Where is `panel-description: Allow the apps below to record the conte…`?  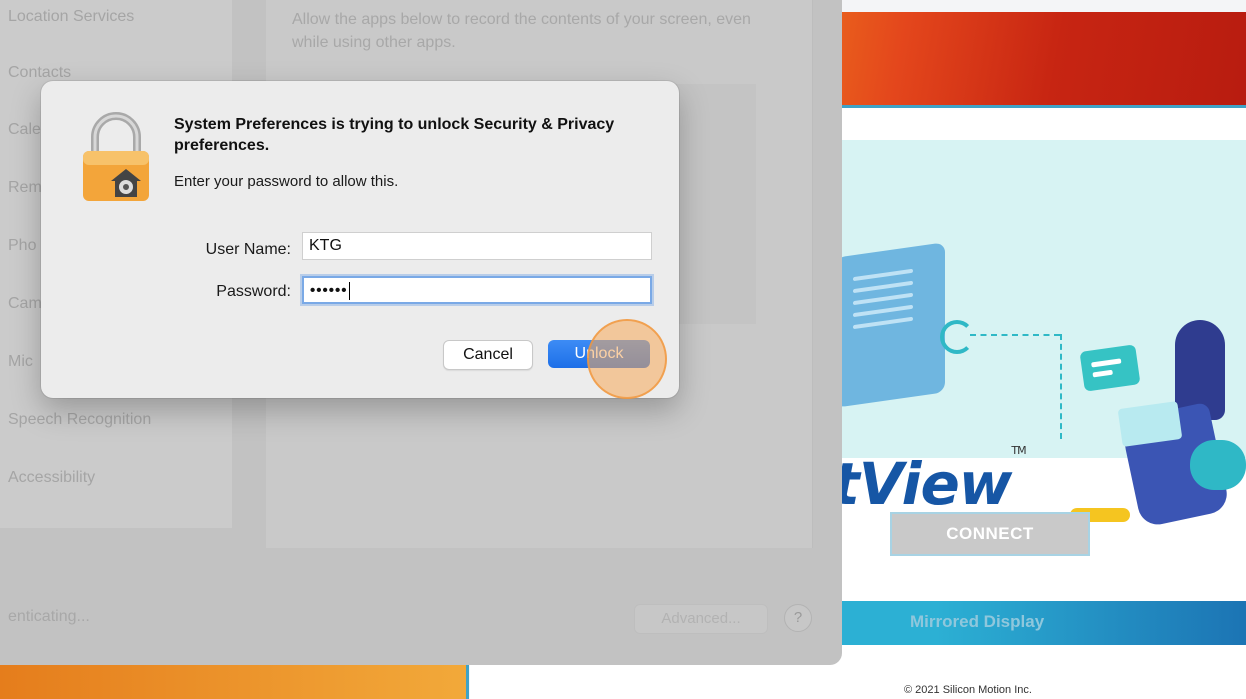
panel-description: Allow the apps below to record the conte… is located at coordinates (521, 31).